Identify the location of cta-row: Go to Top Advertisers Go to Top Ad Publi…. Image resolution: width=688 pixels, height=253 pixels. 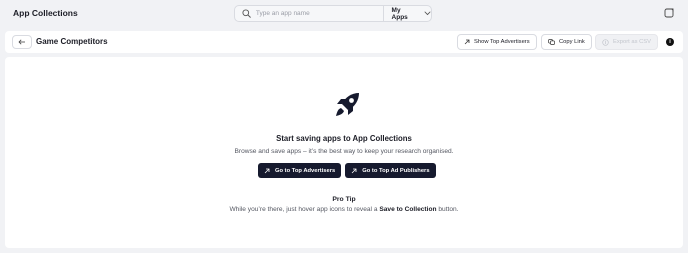
(347, 170).